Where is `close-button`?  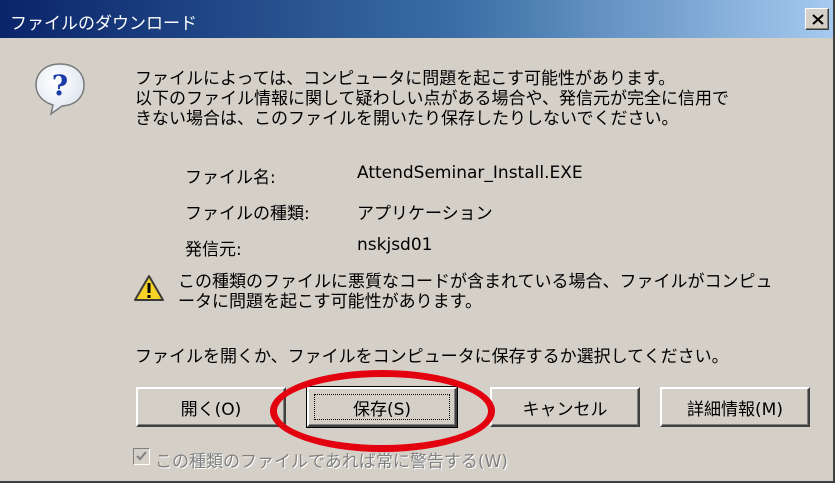 close-button is located at coordinates (817, 19).